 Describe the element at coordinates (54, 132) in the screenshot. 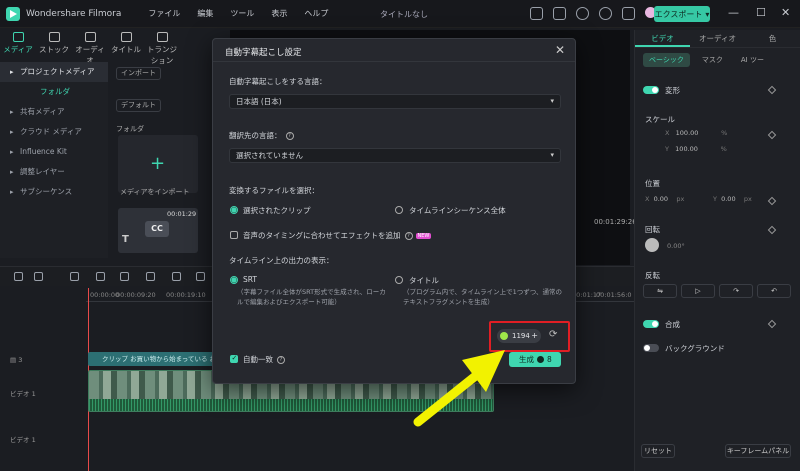

I see `sidebar-item-cloud-media: クラウド メディア` at that location.